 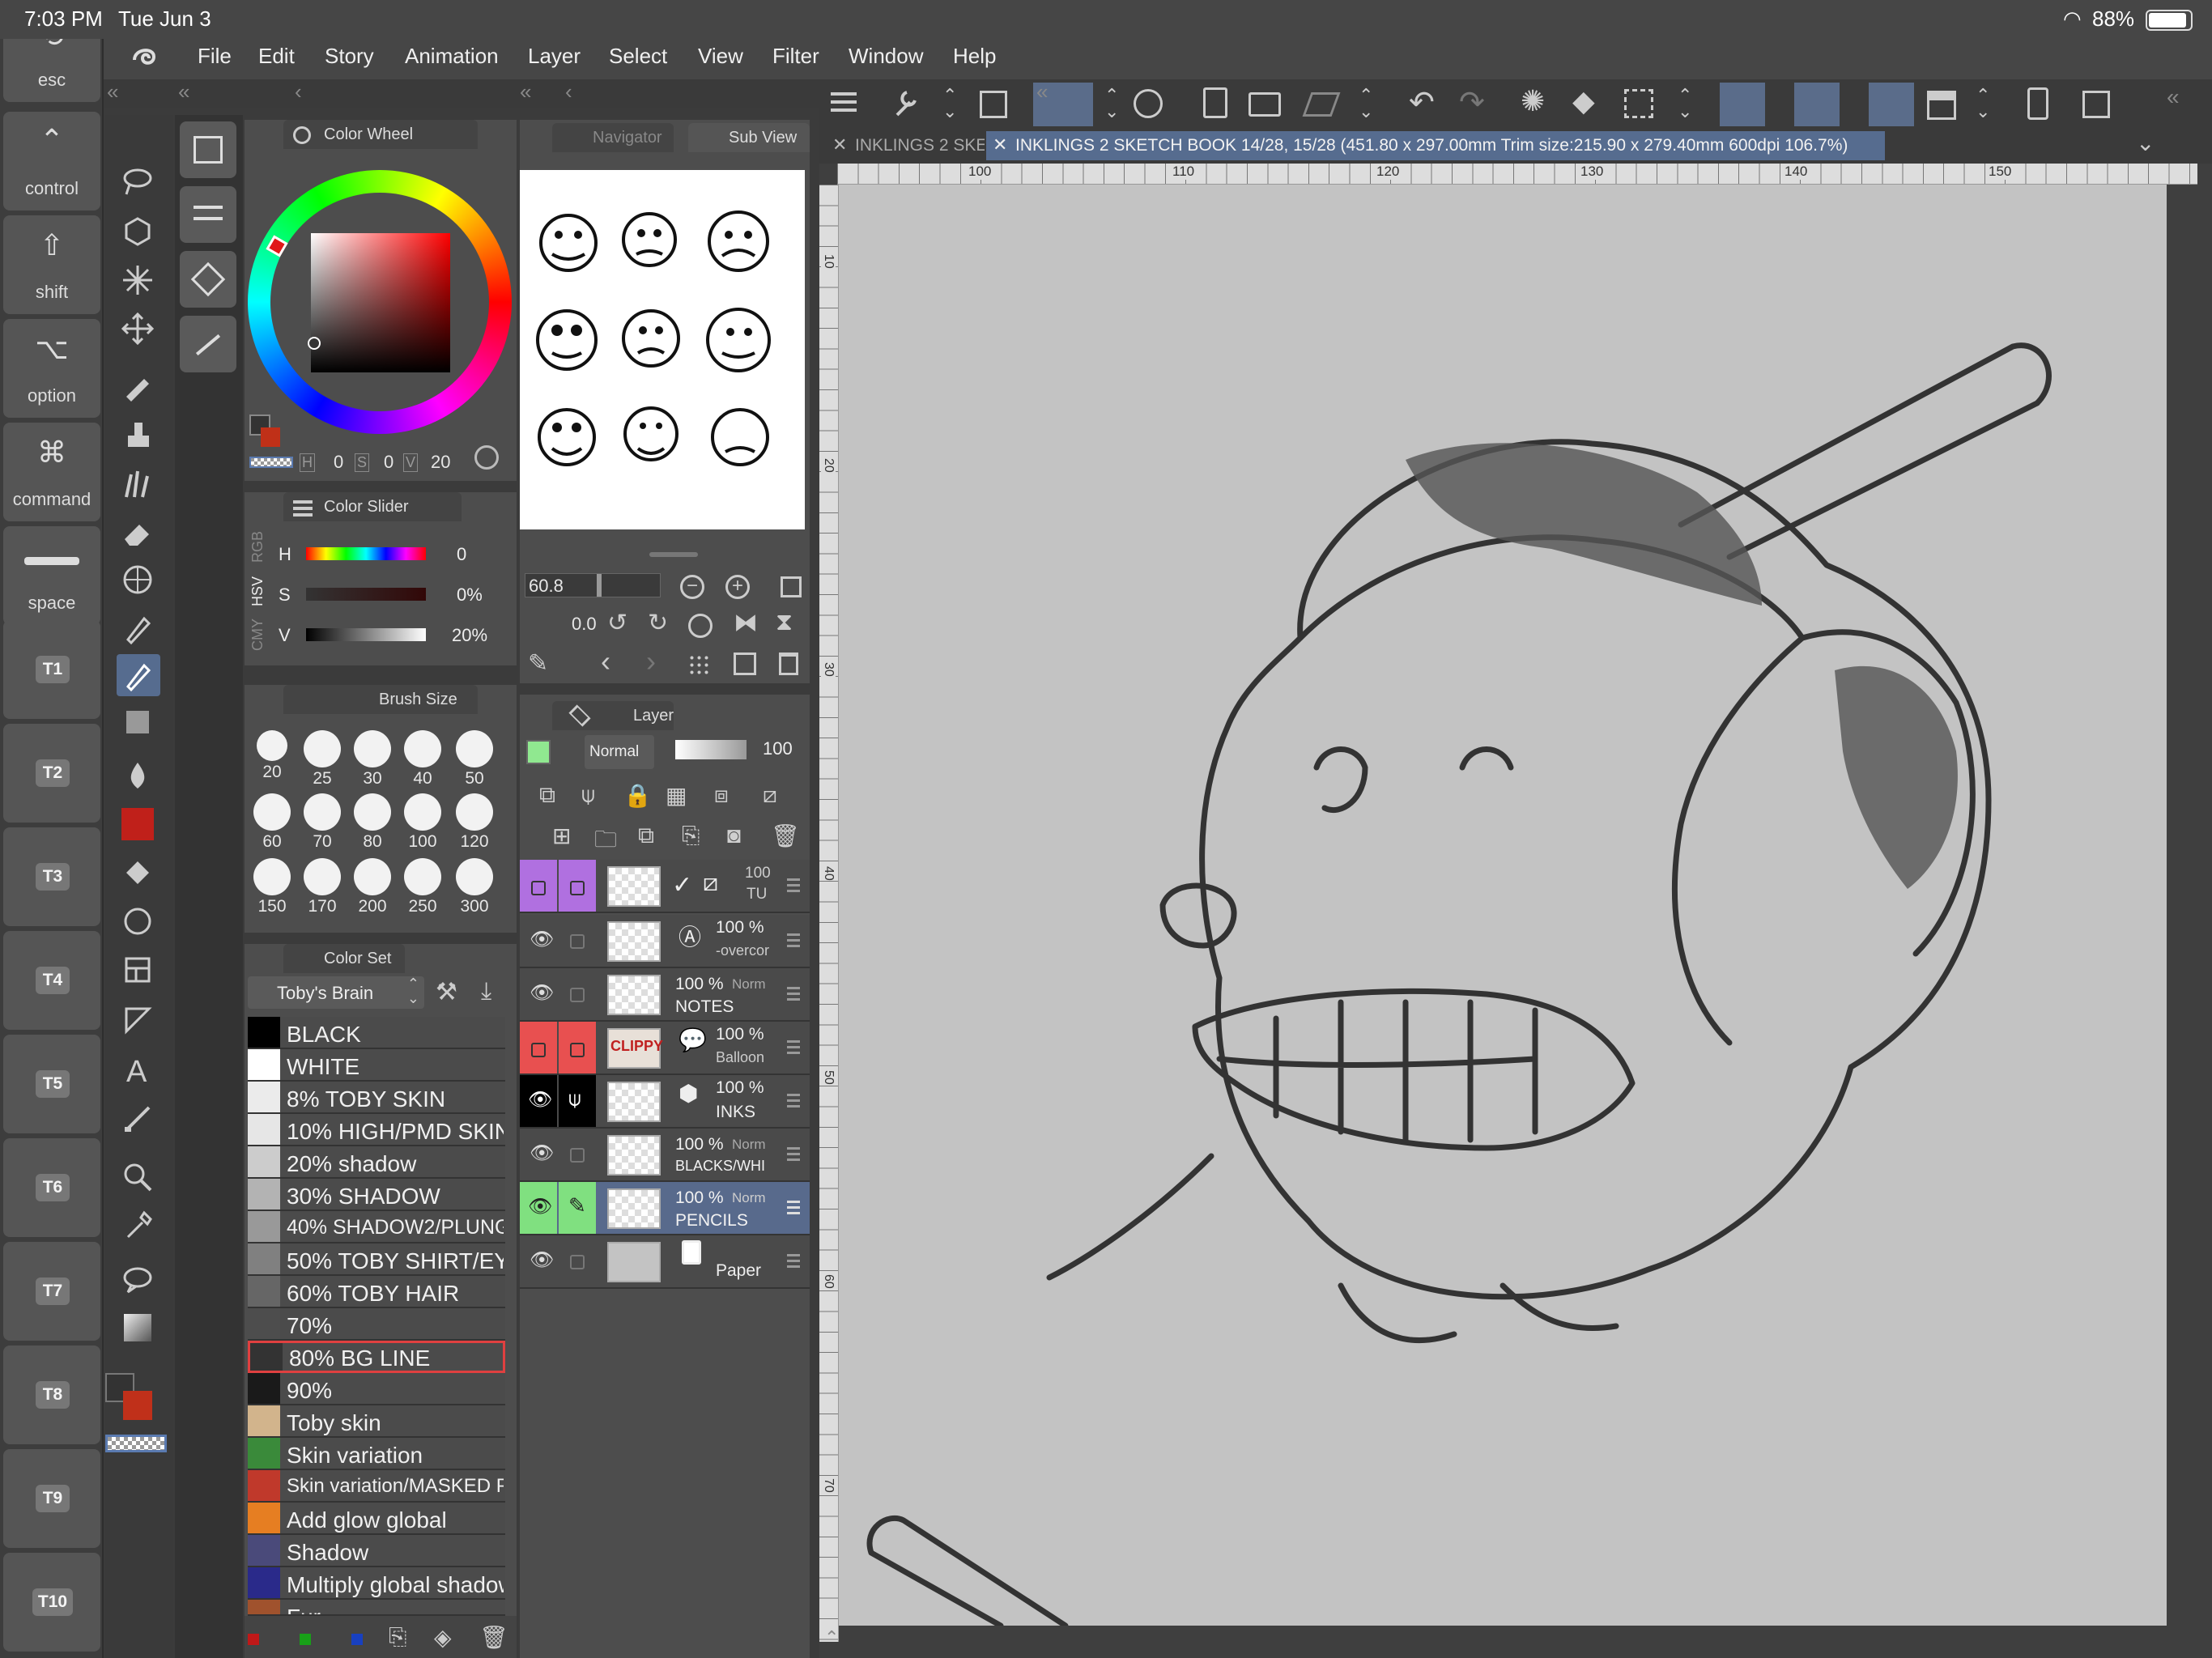 What do you see at coordinates (208, 149) in the screenshot?
I see `sub-tool-button` at bounding box center [208, 149].